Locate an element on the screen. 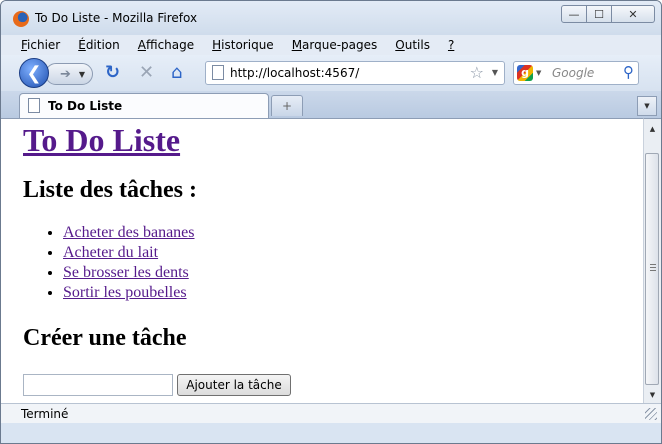 The width and height of the screenshot is (662, 444). tasks-heading: Liste des tâches : is located at coordinates (110, 190).